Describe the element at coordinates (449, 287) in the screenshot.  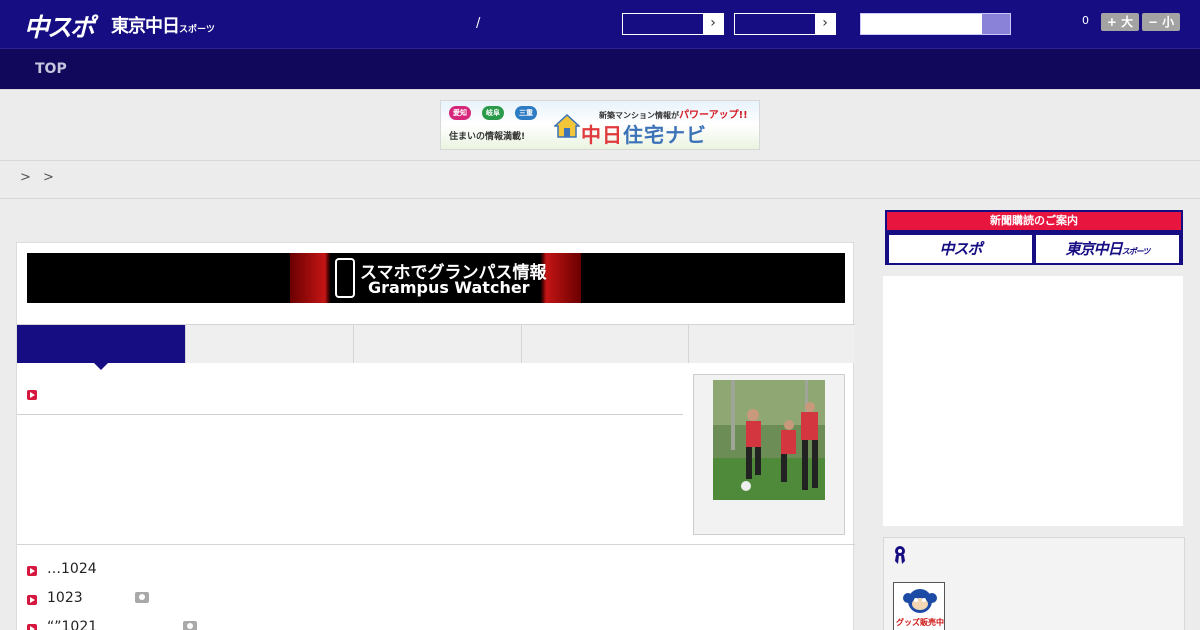
I see `banner-line2: Grampus Watcher` at that location.